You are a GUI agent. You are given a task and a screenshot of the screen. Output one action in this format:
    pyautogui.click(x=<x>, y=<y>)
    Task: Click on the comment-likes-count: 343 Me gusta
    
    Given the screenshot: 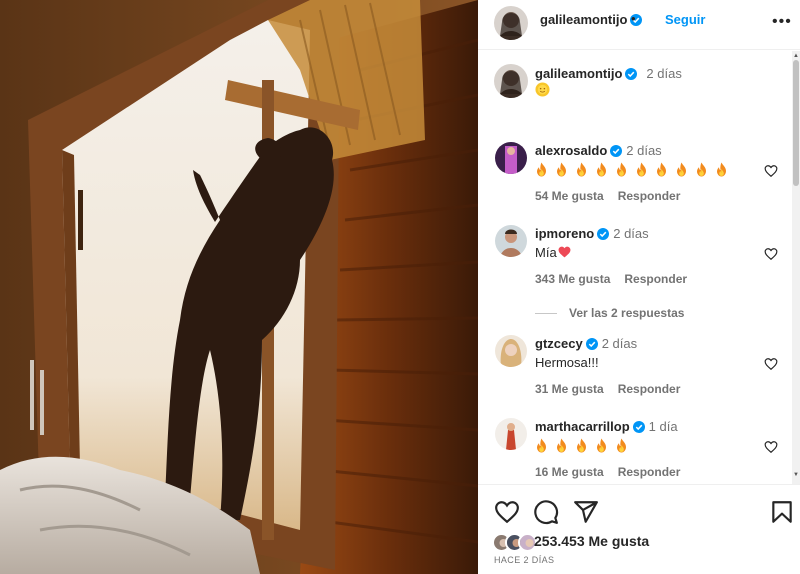 What is the action you would take?
    pyautogui.click(x=572, y=279)
    